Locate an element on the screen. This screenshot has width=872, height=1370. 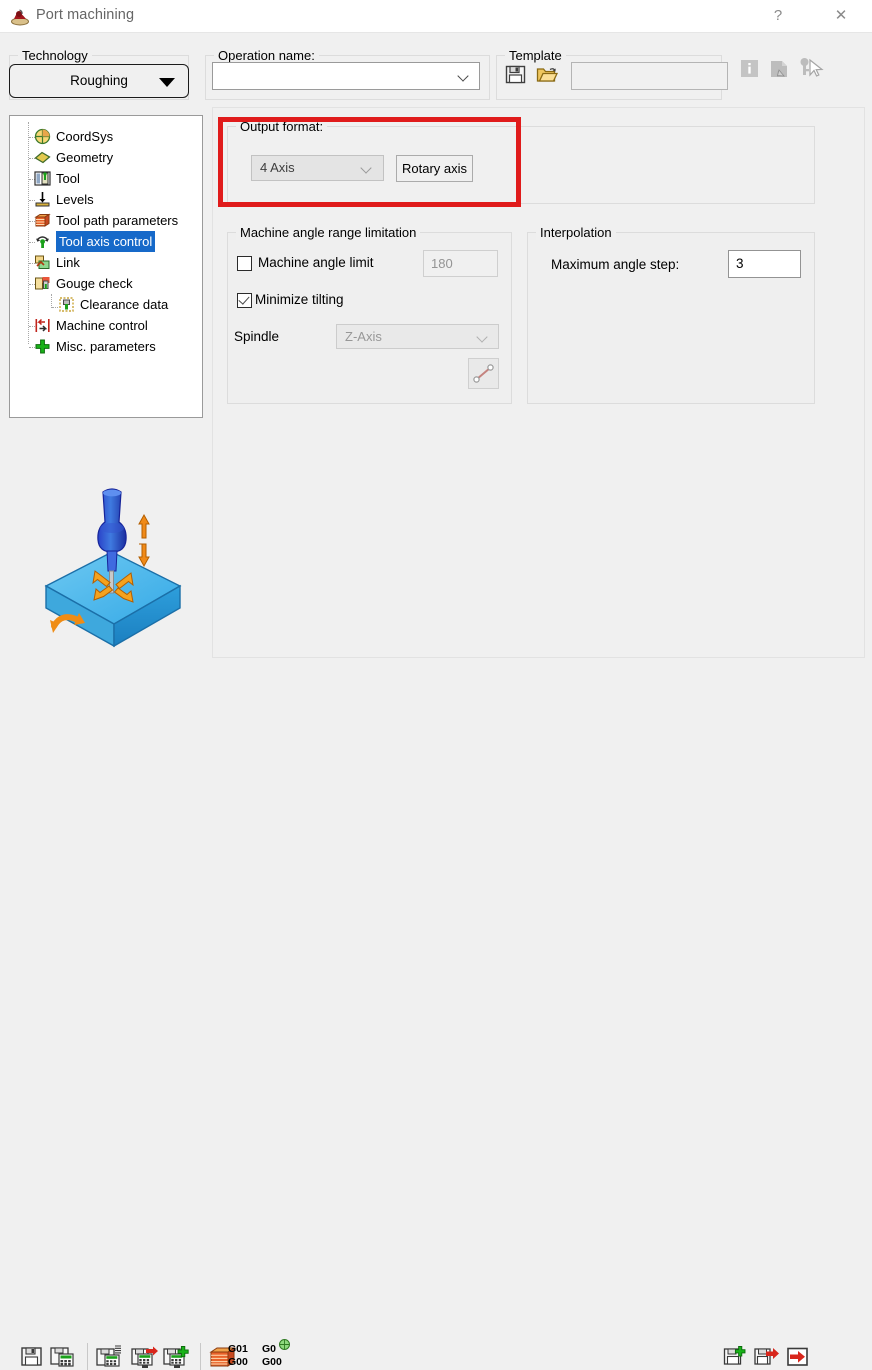
check-icon is located at coordinates (244, 299).